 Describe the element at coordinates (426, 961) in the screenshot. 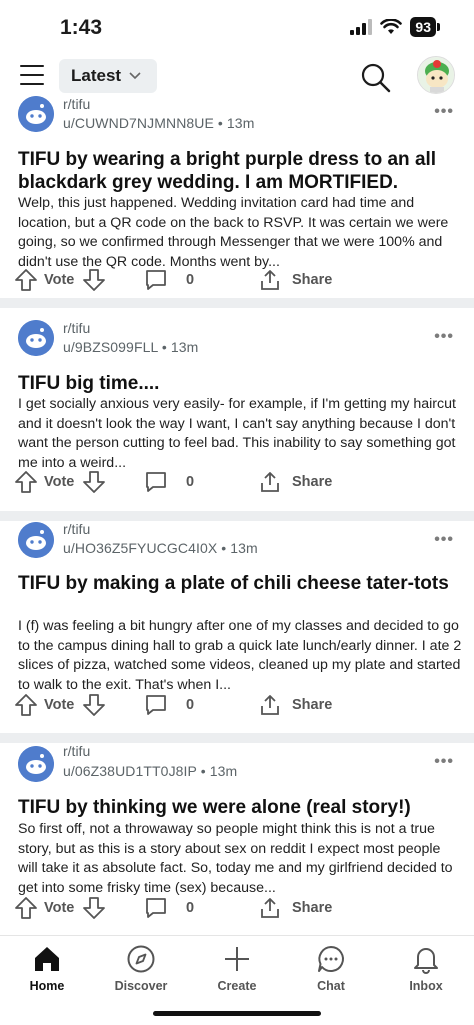

I see `bell-icon` at that location.